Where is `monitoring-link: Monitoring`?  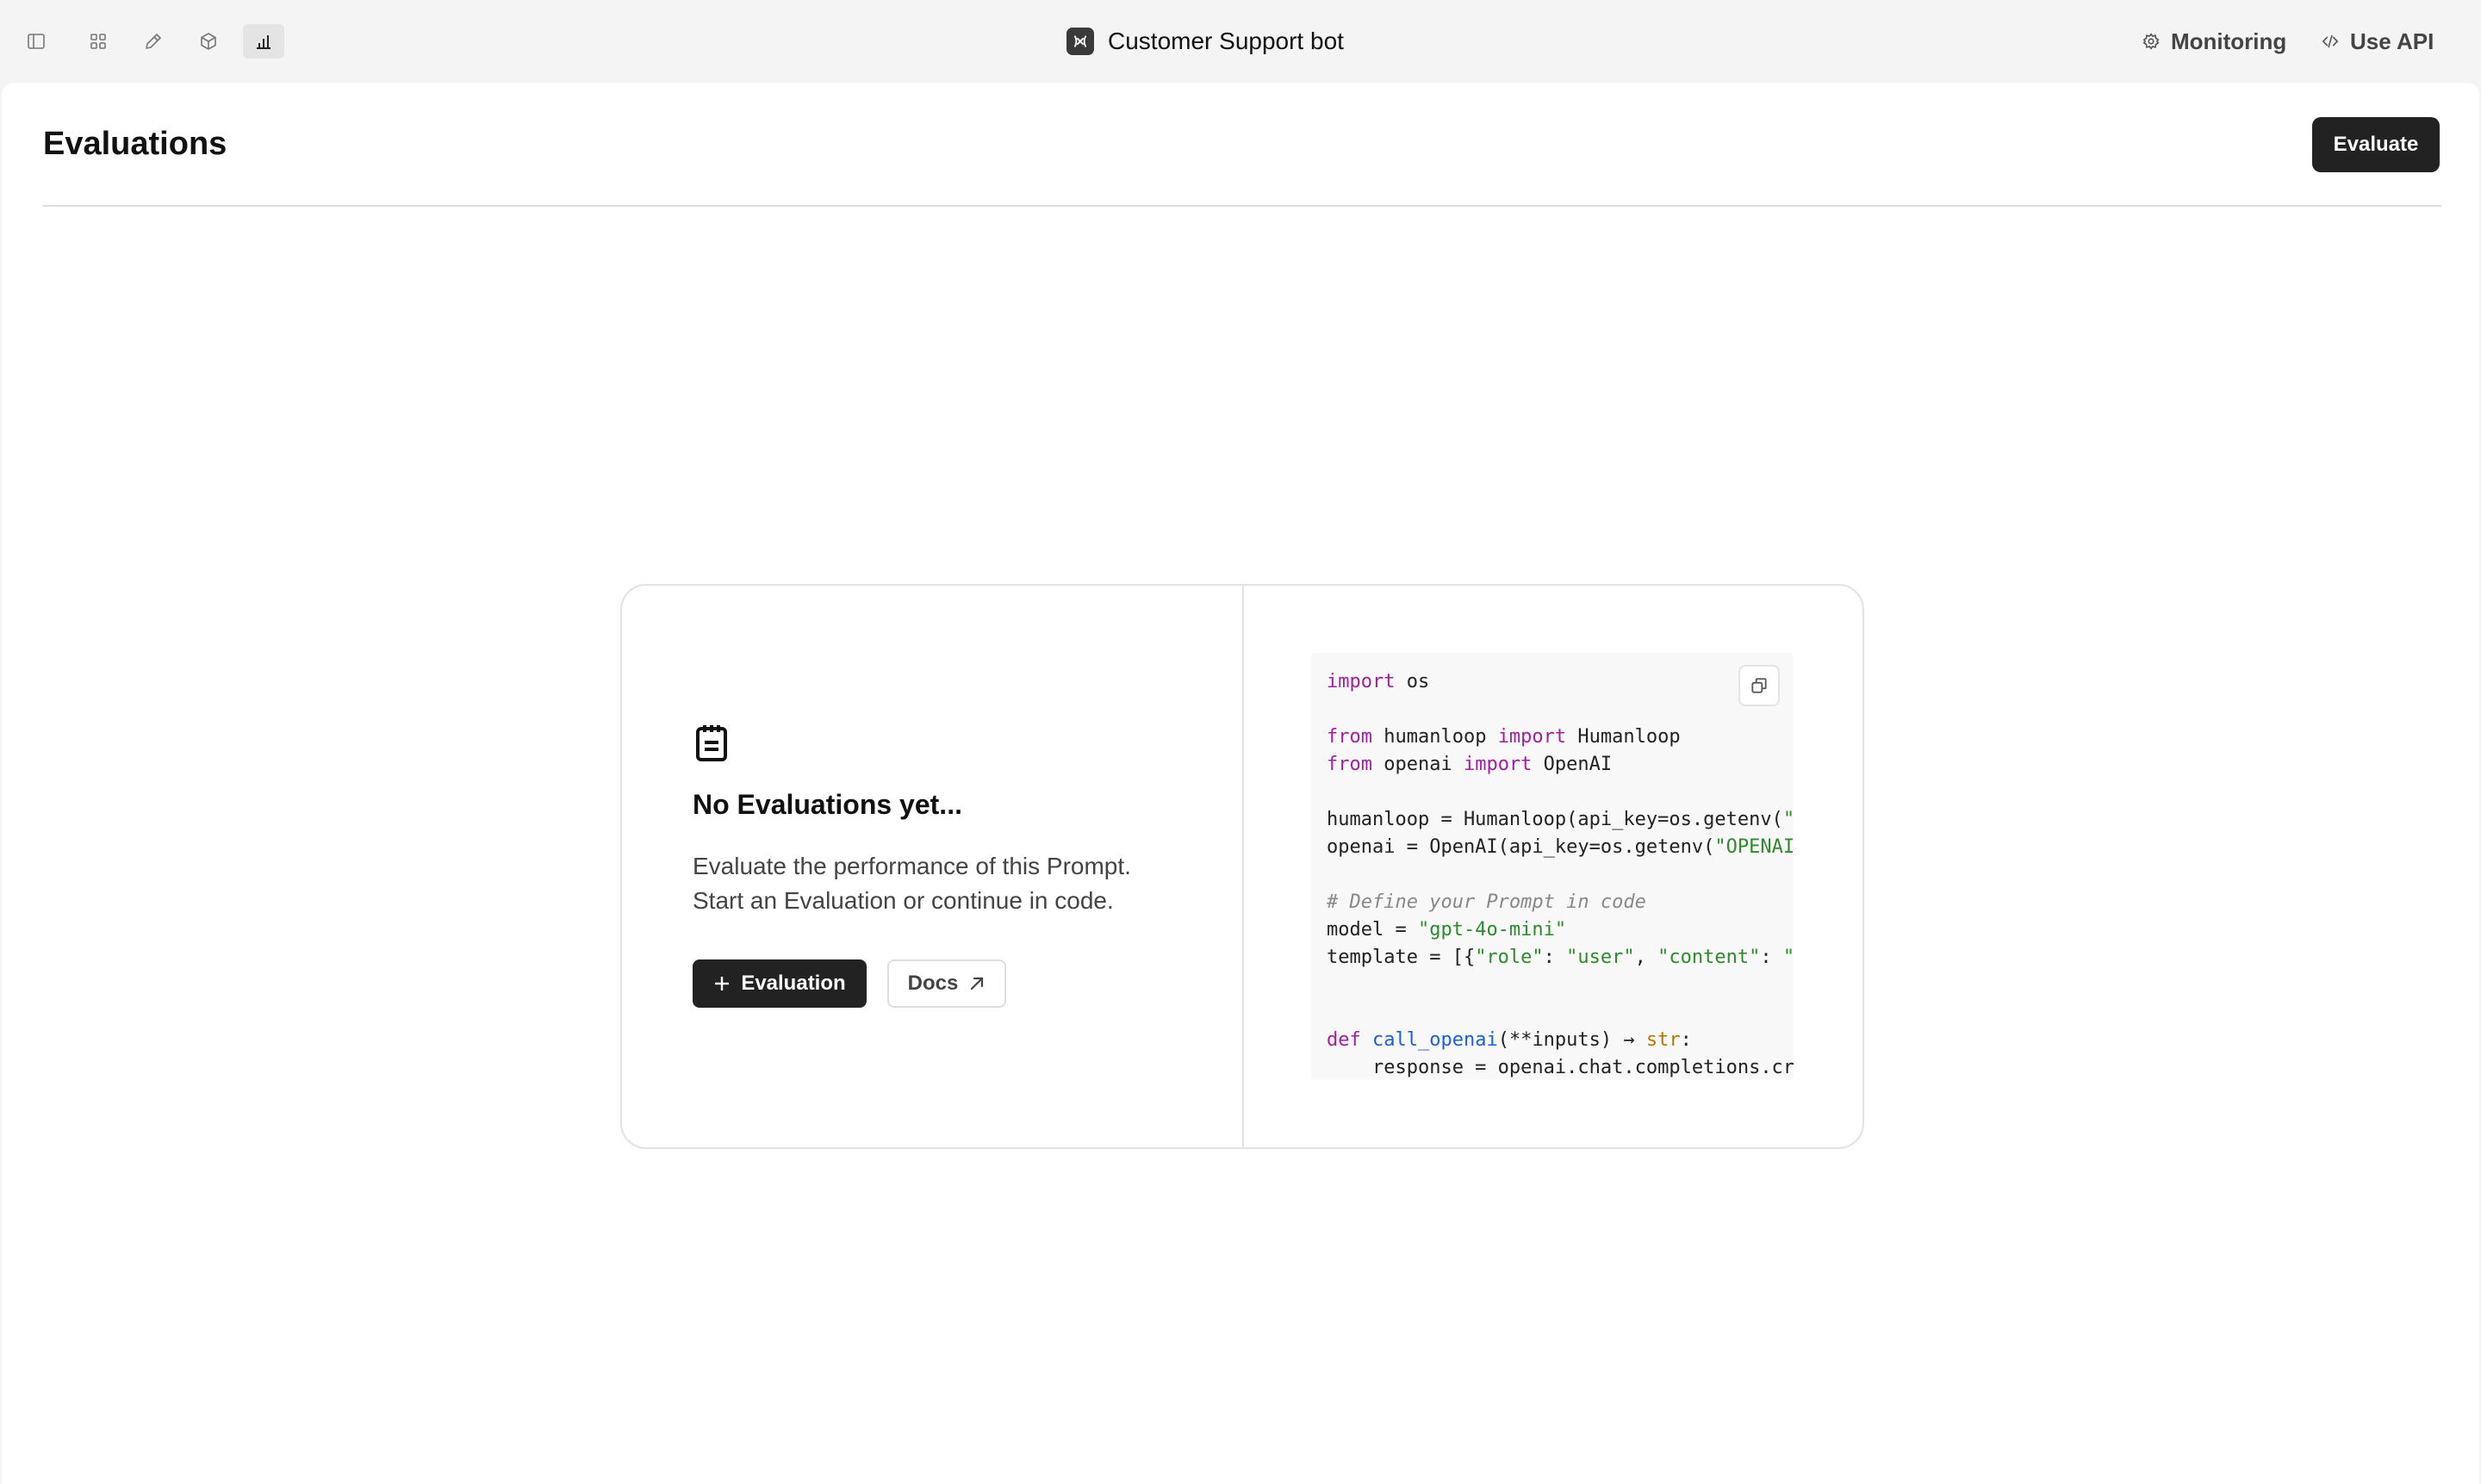 monitoring-link: Monitoring is located at coordinates (2214, 41).